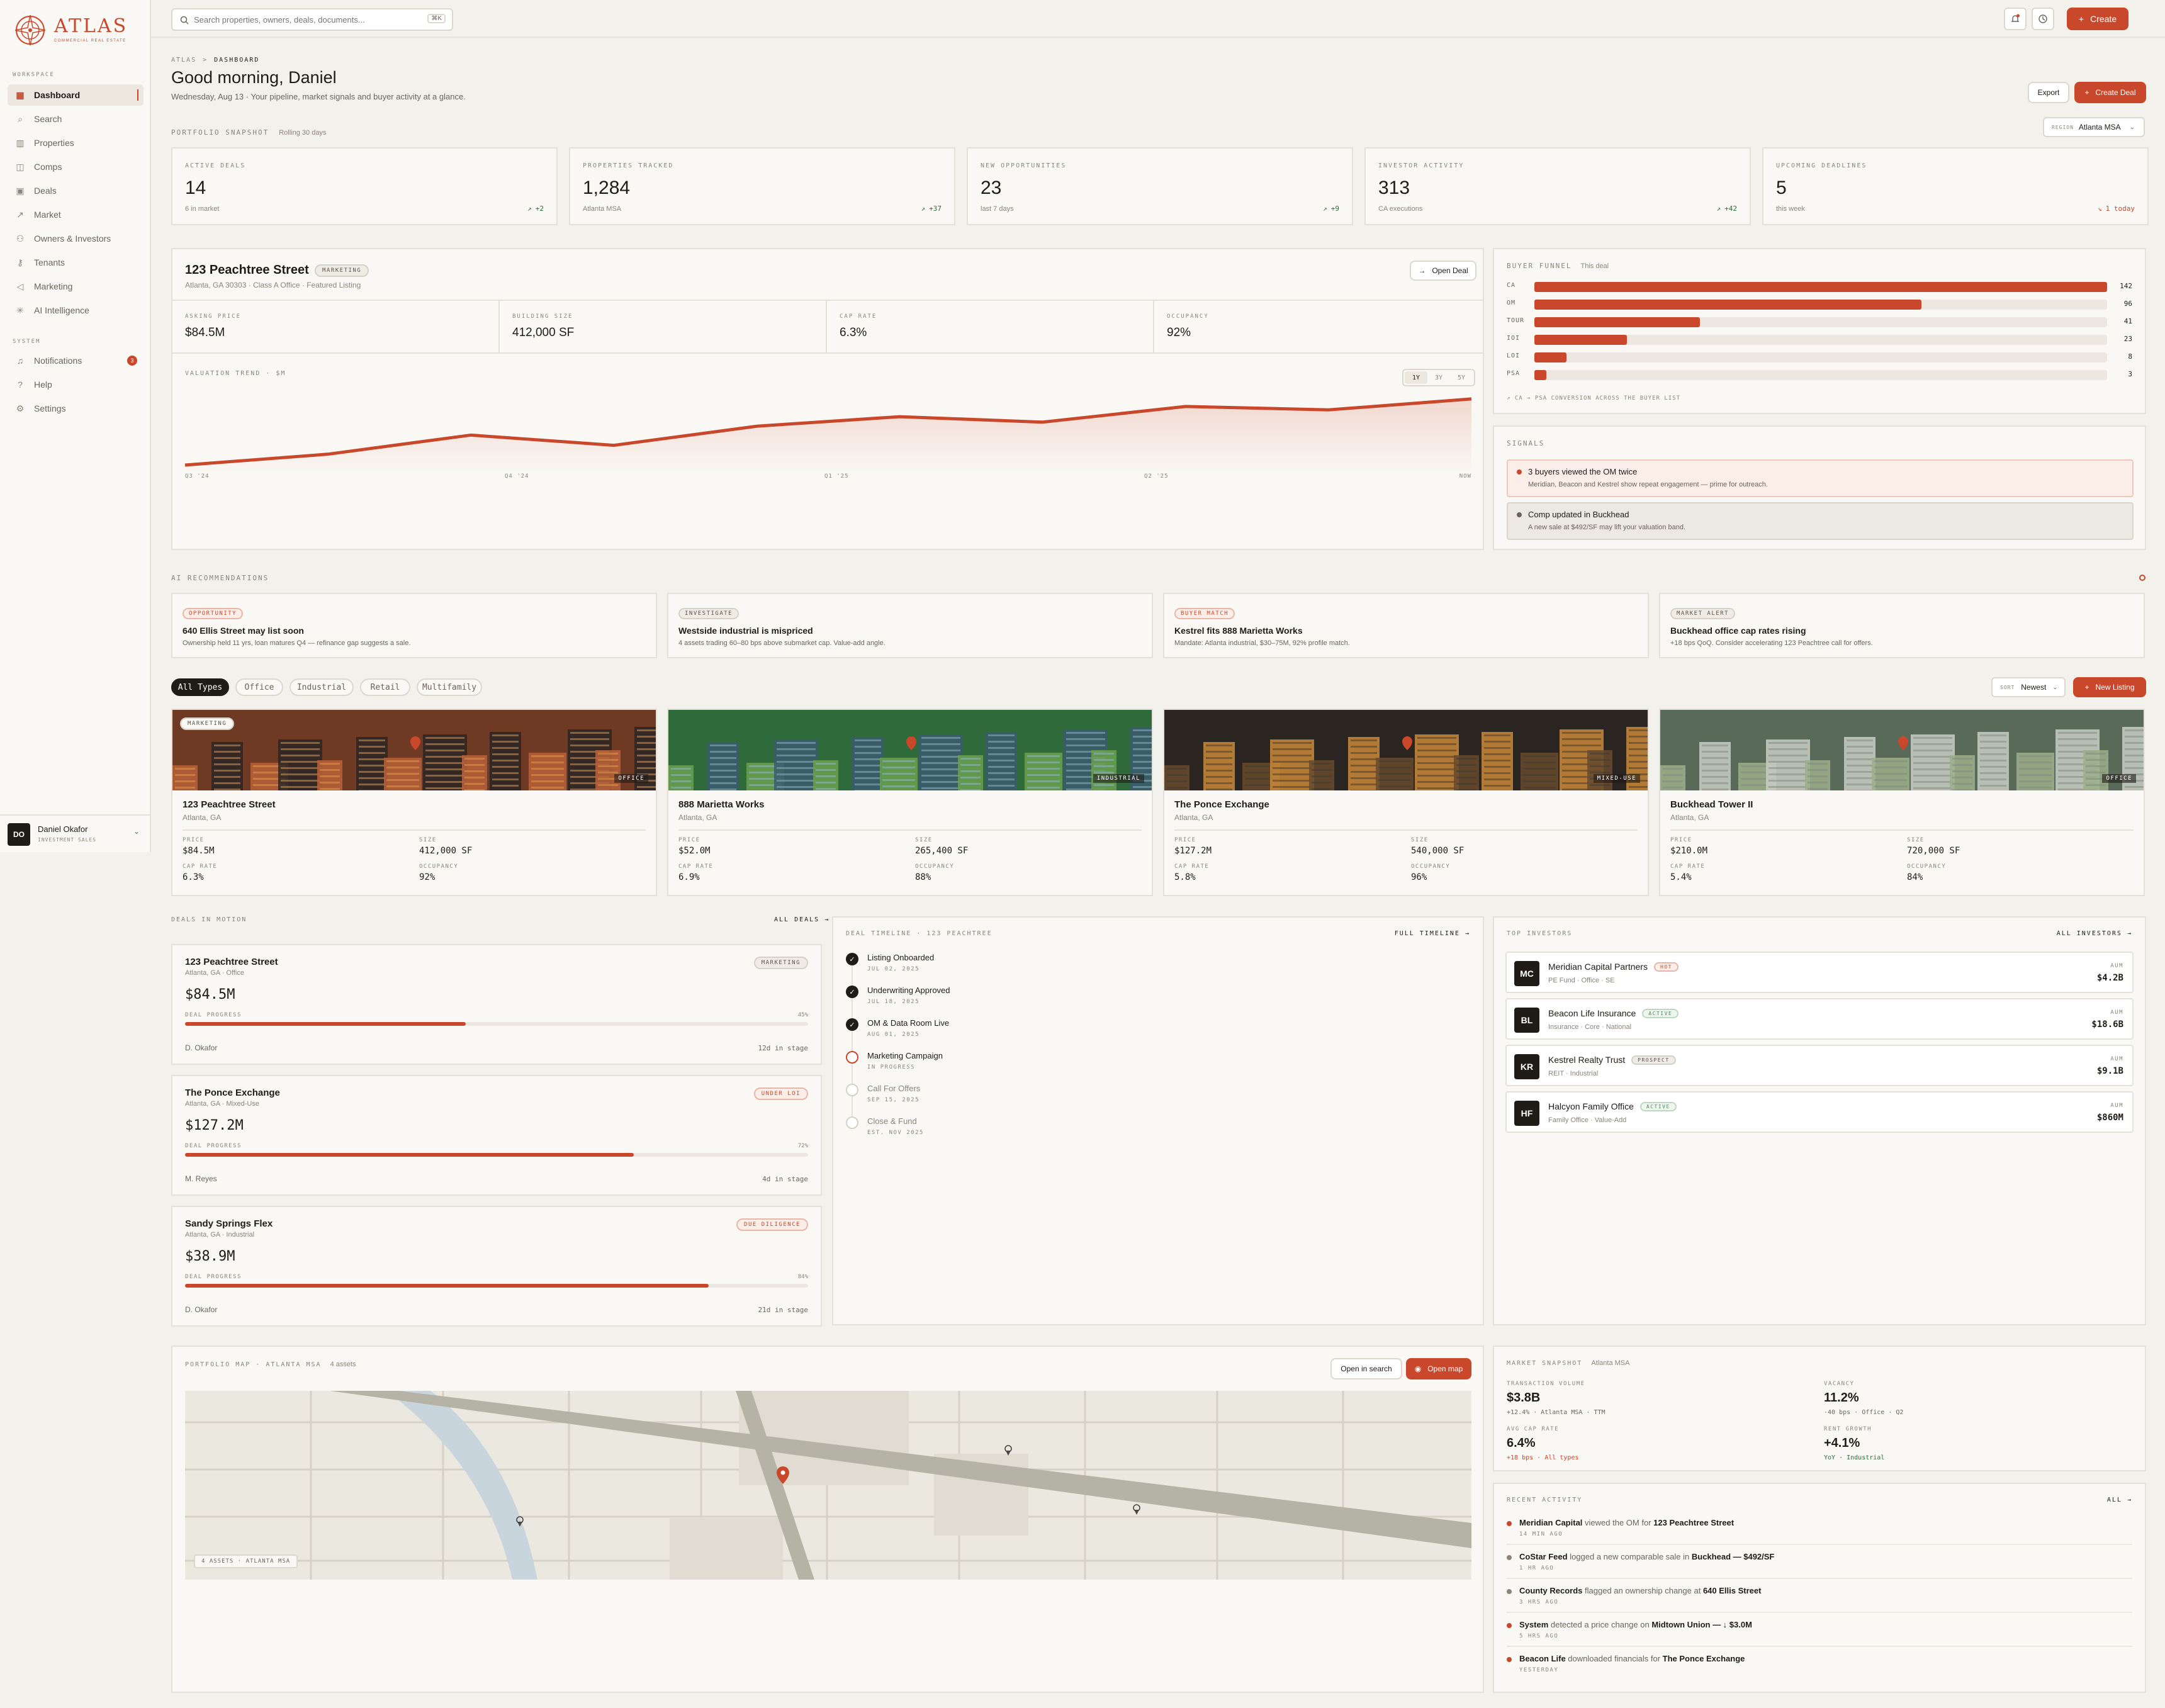  Describe the element at coordinates (259, 687) in the screenshot. I see `filter-chip-office: Office` at that location.